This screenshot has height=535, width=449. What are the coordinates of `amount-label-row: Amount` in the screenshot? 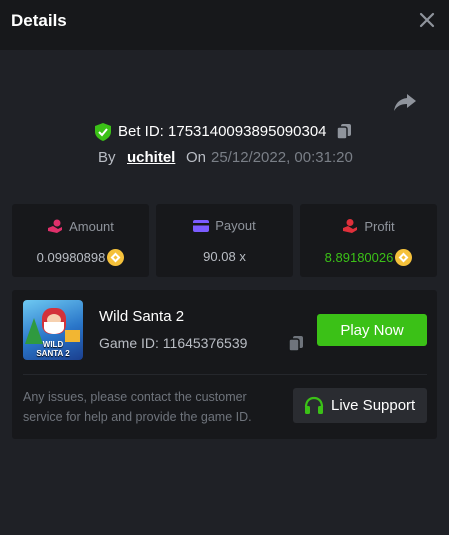 It's located at (80, 226).